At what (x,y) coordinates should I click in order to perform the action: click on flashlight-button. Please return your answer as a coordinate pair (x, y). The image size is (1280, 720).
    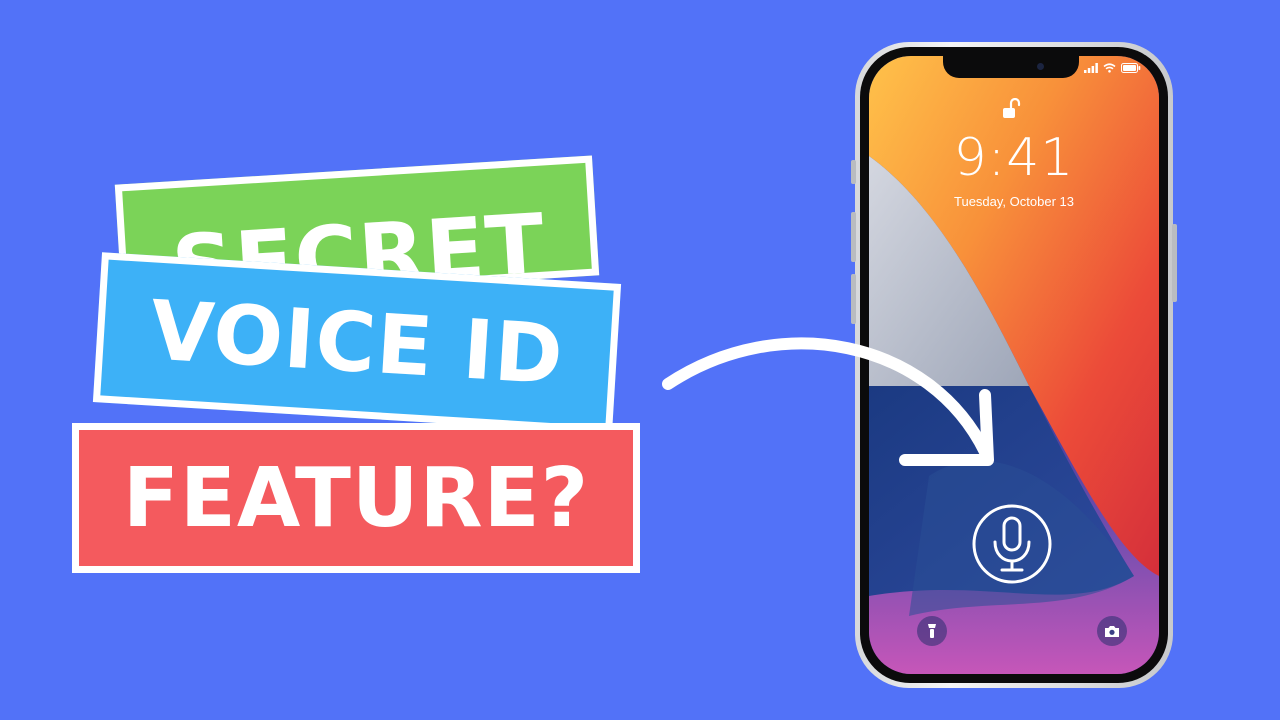
    Looking at the image, I should click on (932, 631).